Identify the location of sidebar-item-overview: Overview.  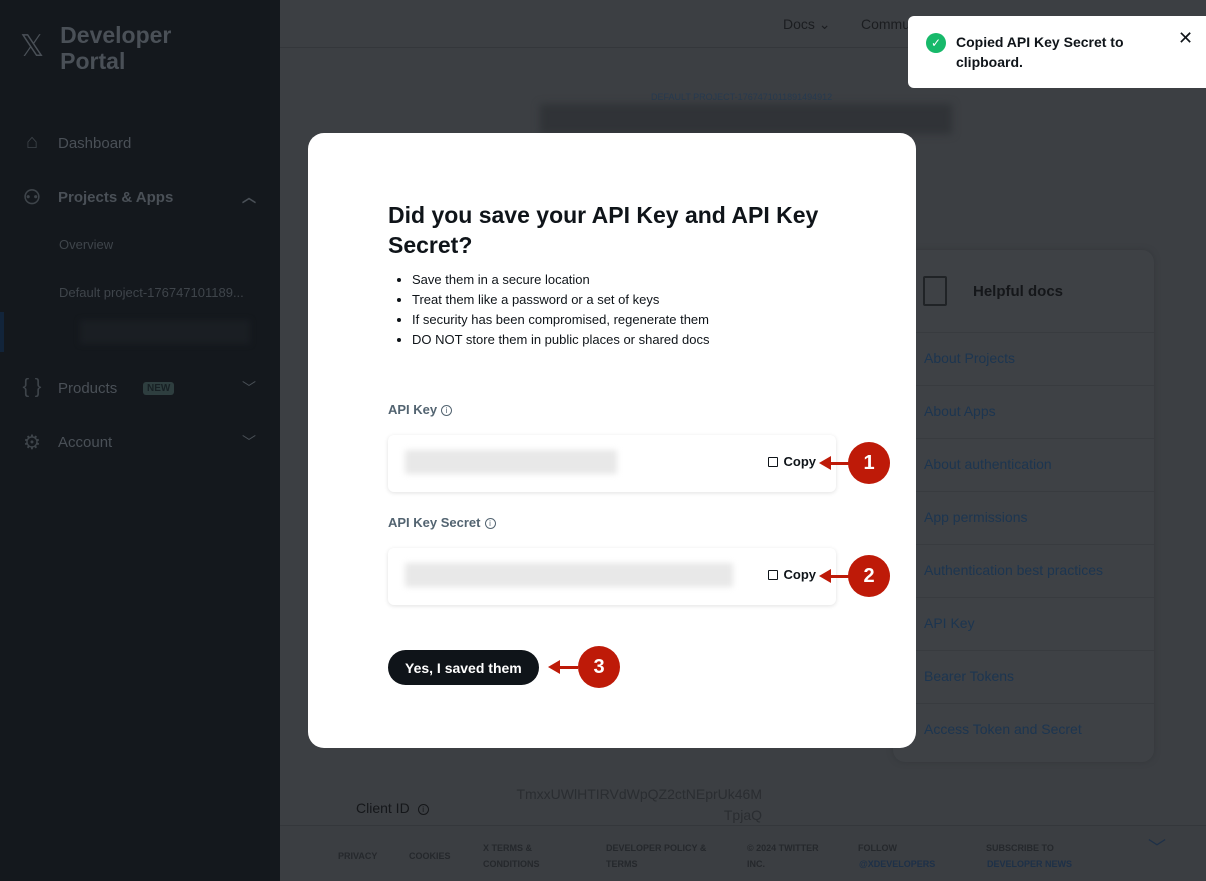
(86, 244).